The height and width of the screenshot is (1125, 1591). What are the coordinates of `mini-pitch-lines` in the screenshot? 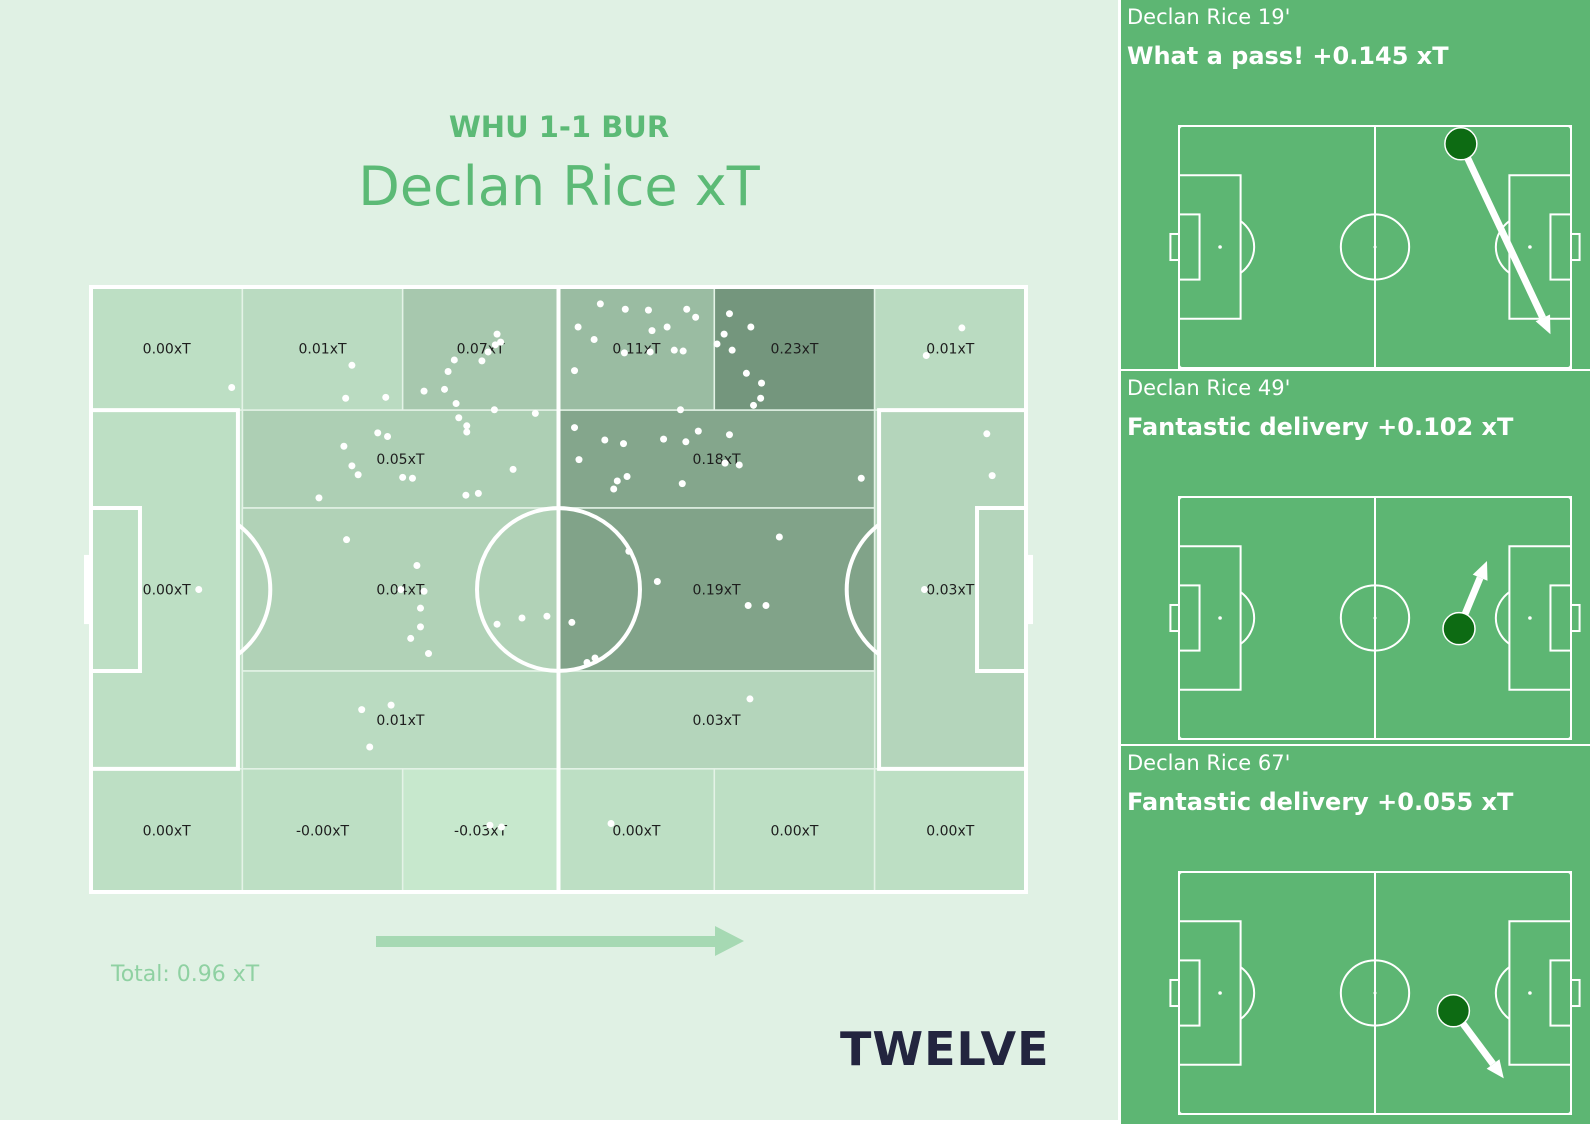 It's located at (1375, 247).